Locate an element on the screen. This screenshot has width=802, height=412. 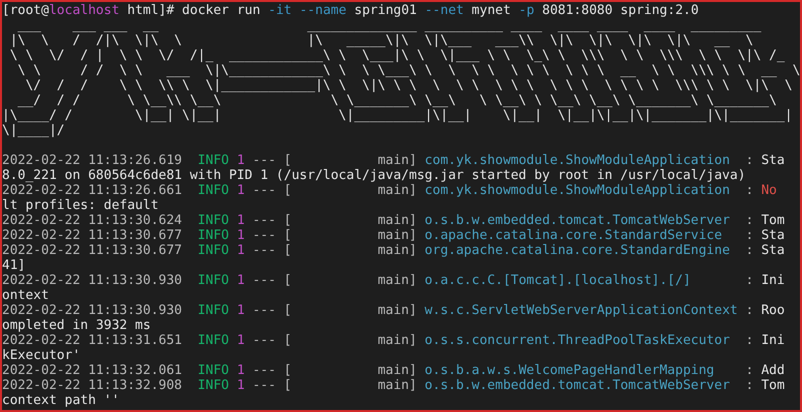
log-line: context path '' is located at coordinates (61, 400).